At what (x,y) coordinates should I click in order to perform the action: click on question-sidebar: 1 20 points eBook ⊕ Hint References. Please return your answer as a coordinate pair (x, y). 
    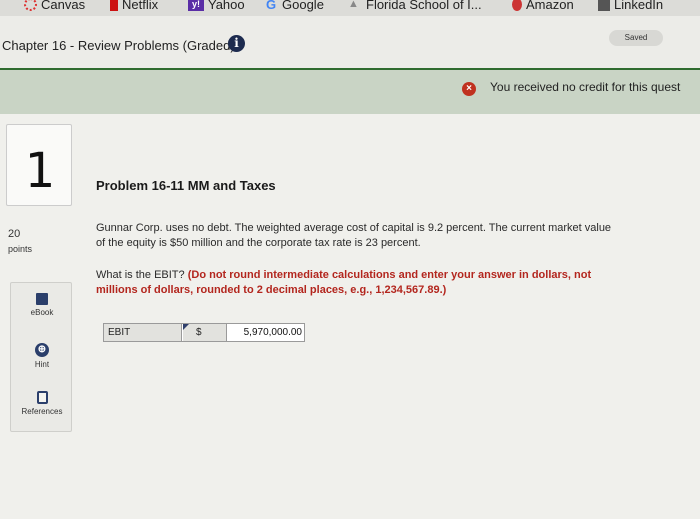
    Looking at the image, I should click on (41, 316).